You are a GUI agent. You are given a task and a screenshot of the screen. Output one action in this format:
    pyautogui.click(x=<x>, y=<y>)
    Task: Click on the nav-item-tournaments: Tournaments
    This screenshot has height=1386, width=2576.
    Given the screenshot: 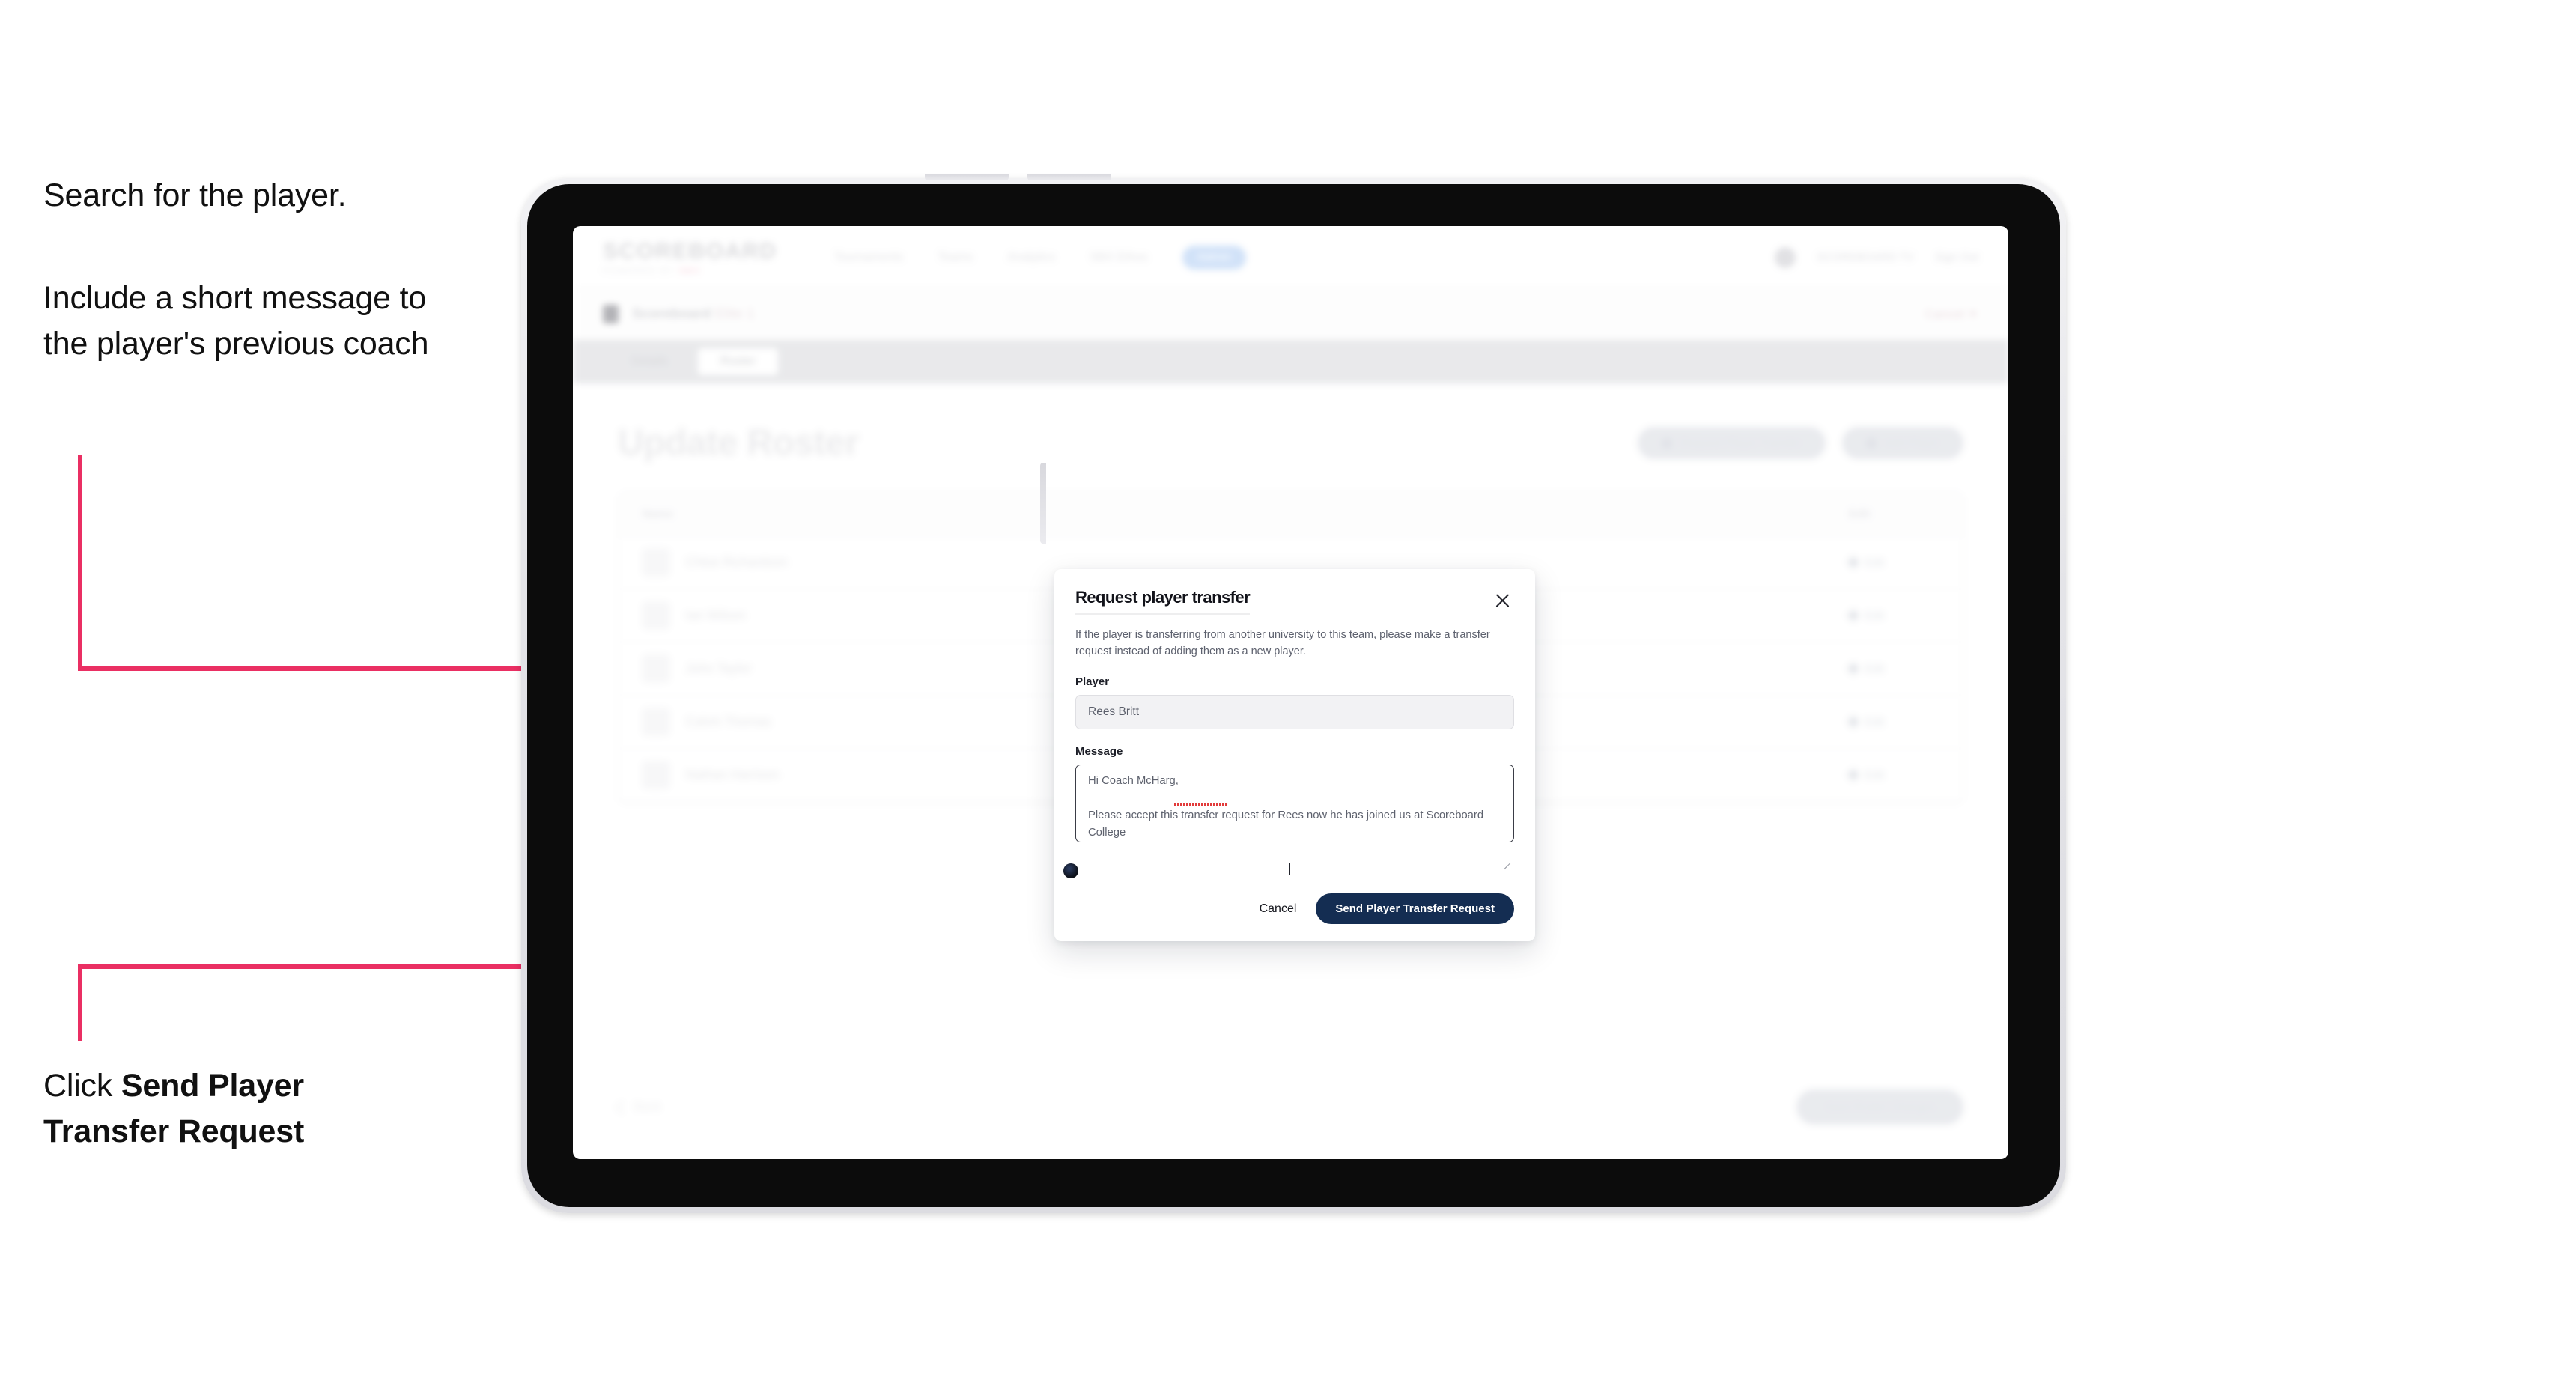 What is the action you would take?
    pyautogui.click(x=869, y=257)
    